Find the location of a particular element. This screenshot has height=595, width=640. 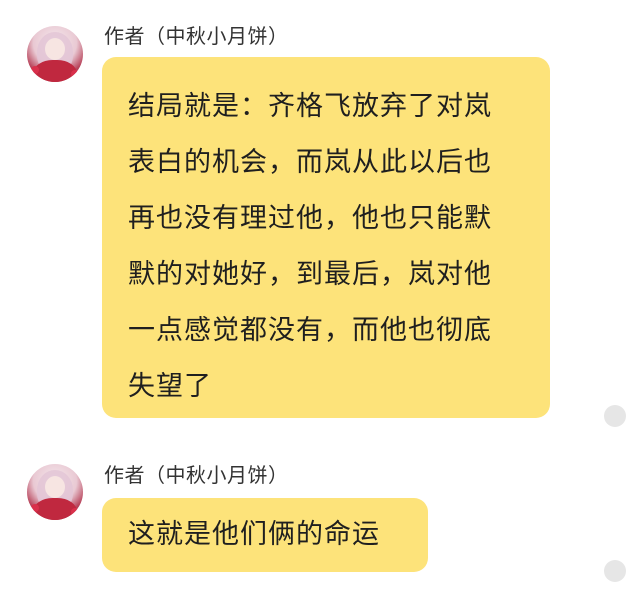

message-text-line: 这就是他们俩的命运 is located at coordinates (254, 534).